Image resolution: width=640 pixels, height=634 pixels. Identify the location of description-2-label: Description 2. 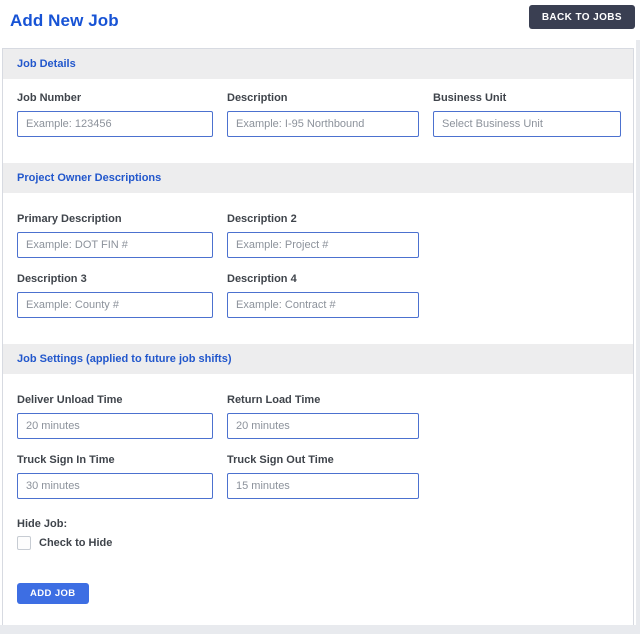
(262, 219).